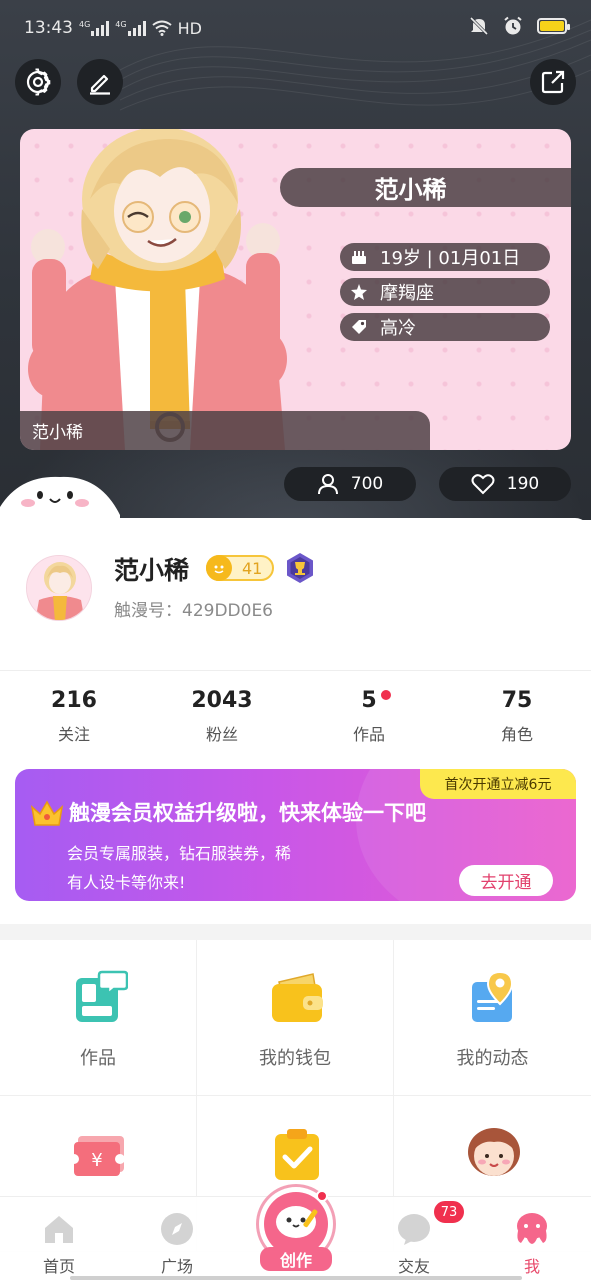 This screenshot has width=591, height=1280. Describe the element at coordinates (157, 289) in the screenshot. I see `character-illustration` at that location.